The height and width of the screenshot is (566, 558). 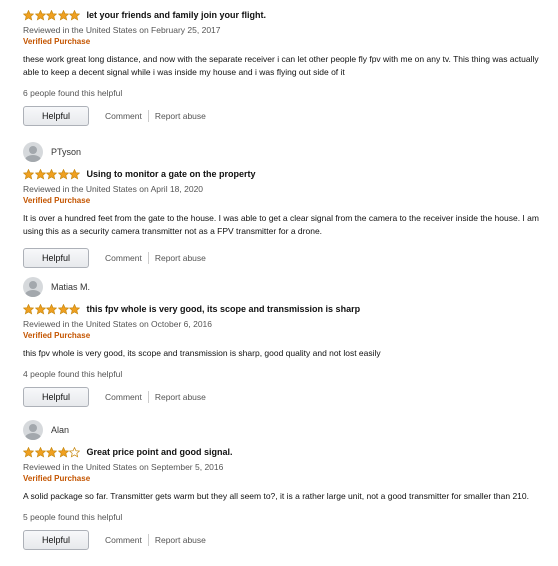 I want to click on star-empty-icon, so click(x=74, y=451).